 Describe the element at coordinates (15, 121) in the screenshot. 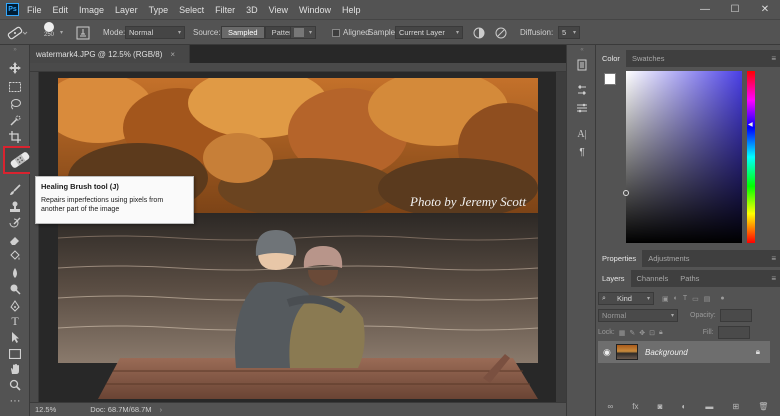

I see `quick-selection-tool-icon` at that location.